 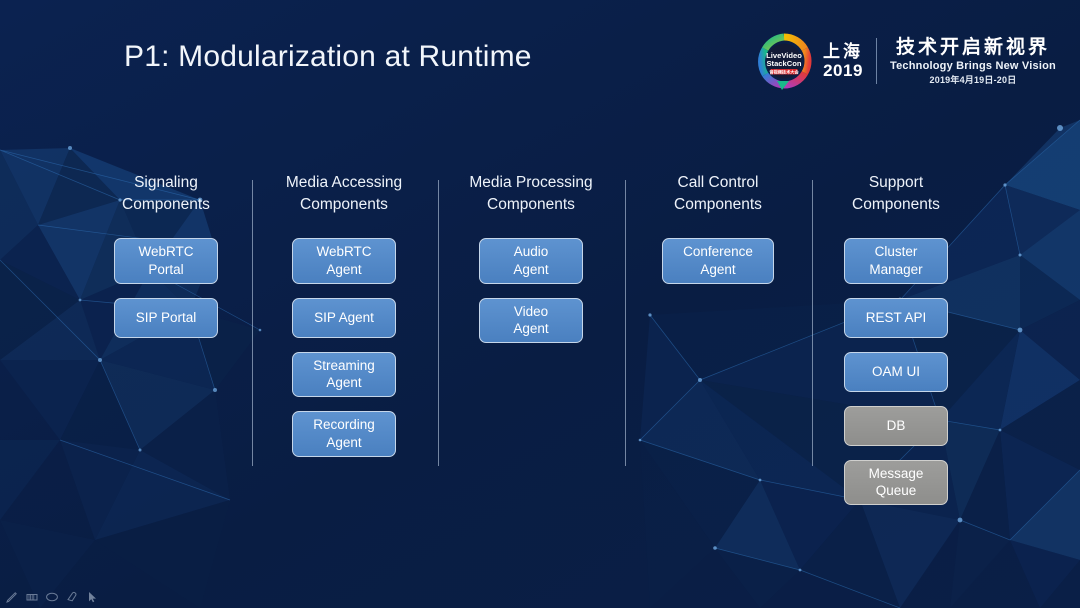 What do you see at coordinates (91, 596) in the screenshot?
I see `cursor-arrow-icon` at bounding box center [91, 596].